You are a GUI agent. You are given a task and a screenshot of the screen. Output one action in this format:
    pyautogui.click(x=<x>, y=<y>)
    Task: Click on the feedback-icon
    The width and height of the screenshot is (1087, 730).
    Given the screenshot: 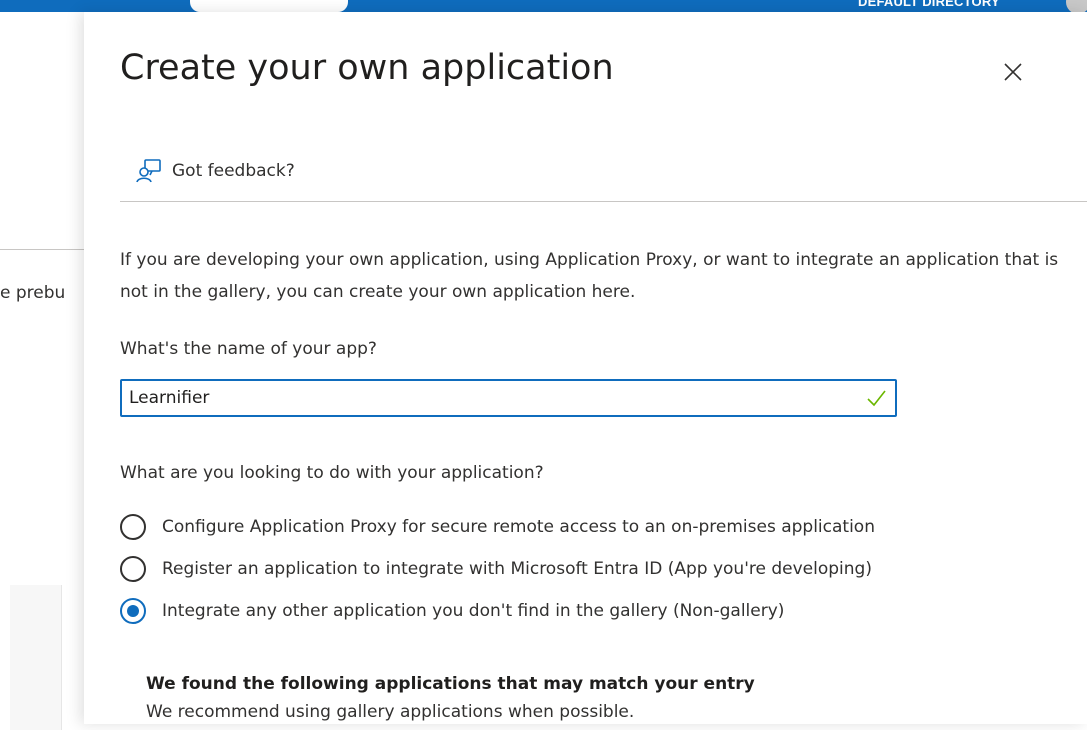 What is the action you would take?
    pyautogui.click(x=148, y=171)
    